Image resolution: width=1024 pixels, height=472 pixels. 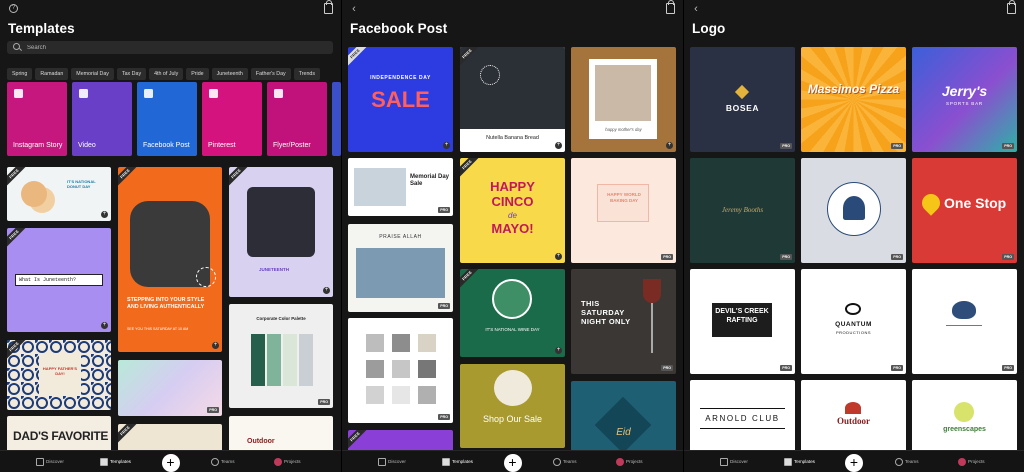 I want to click on chip-fathers-day: Father's Day, so click(x=270, y=74).